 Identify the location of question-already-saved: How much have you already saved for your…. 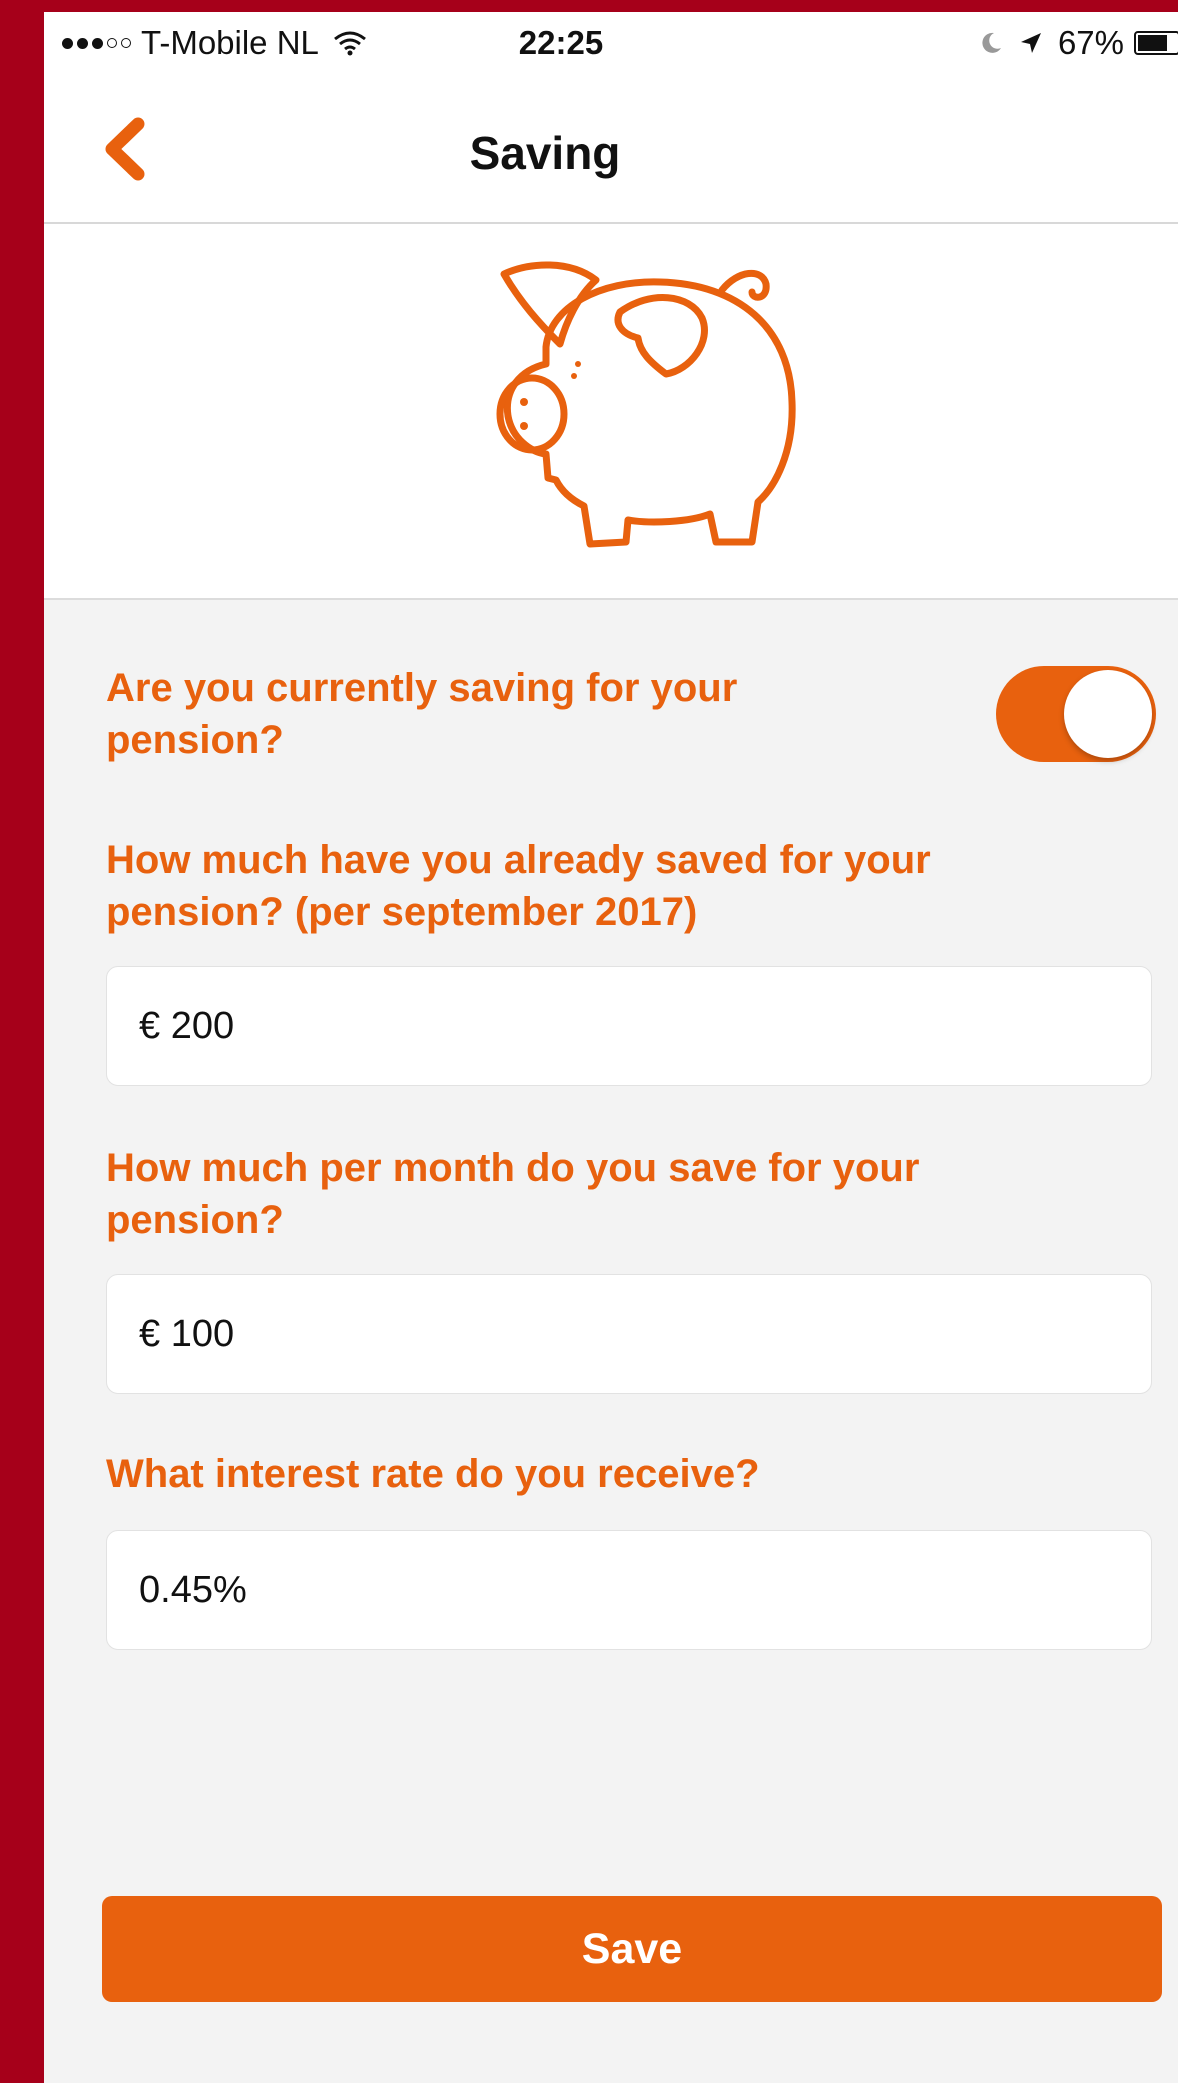
(518, 886).